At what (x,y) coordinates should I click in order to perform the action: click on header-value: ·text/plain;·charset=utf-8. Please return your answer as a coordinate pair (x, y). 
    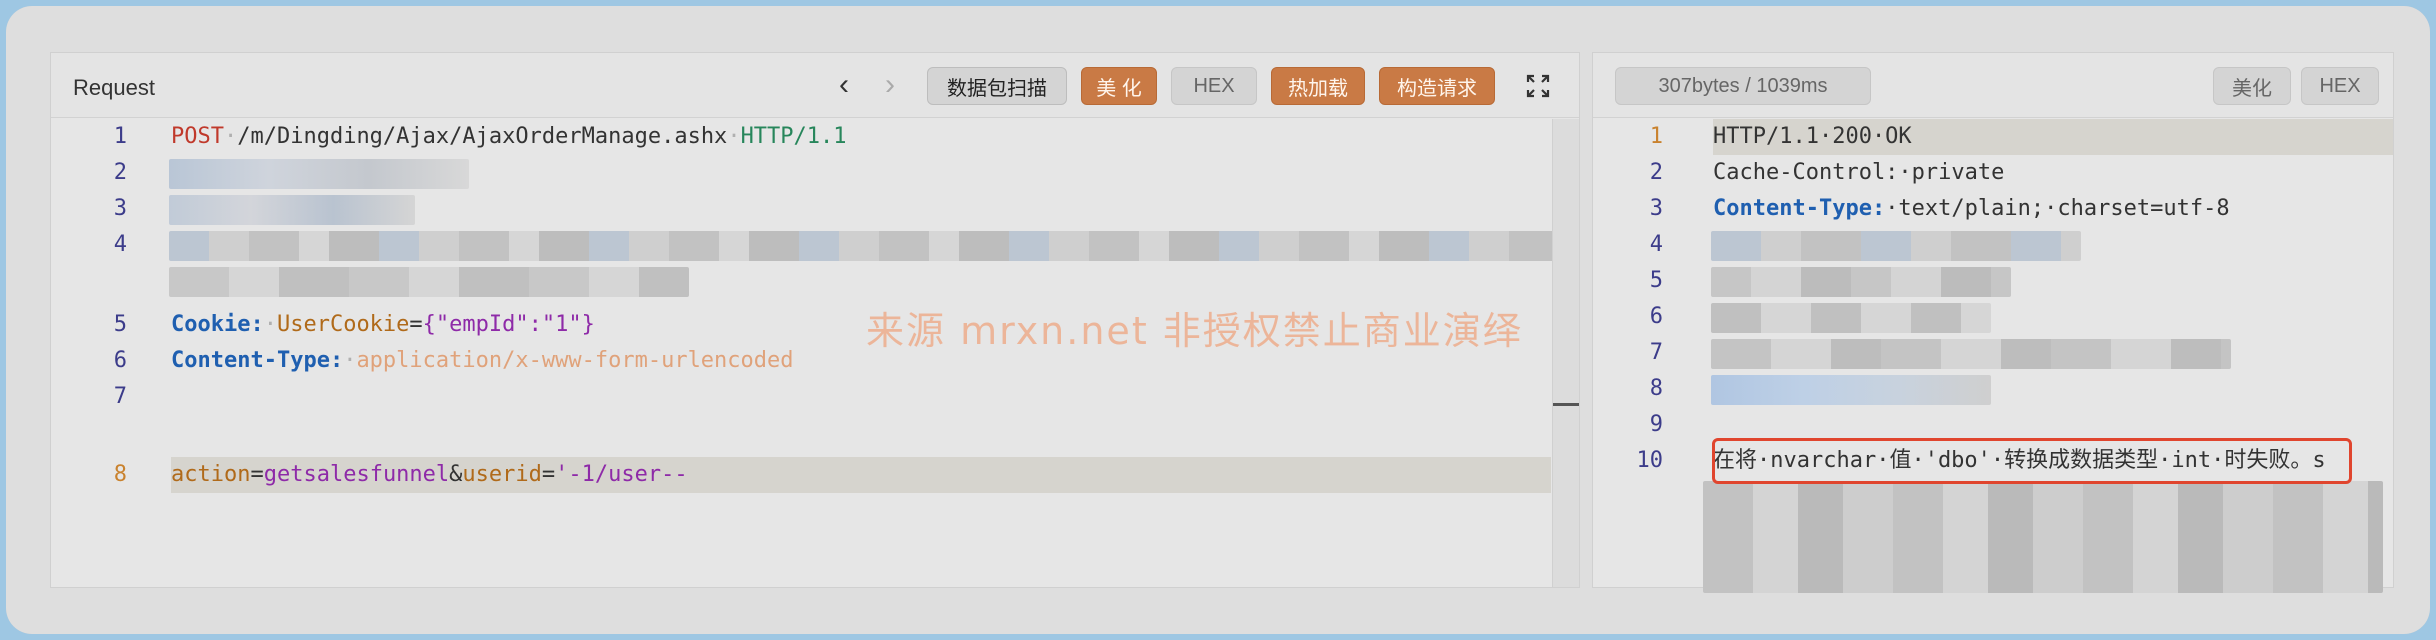
    Looking at the image, I should click on (2057, 208).